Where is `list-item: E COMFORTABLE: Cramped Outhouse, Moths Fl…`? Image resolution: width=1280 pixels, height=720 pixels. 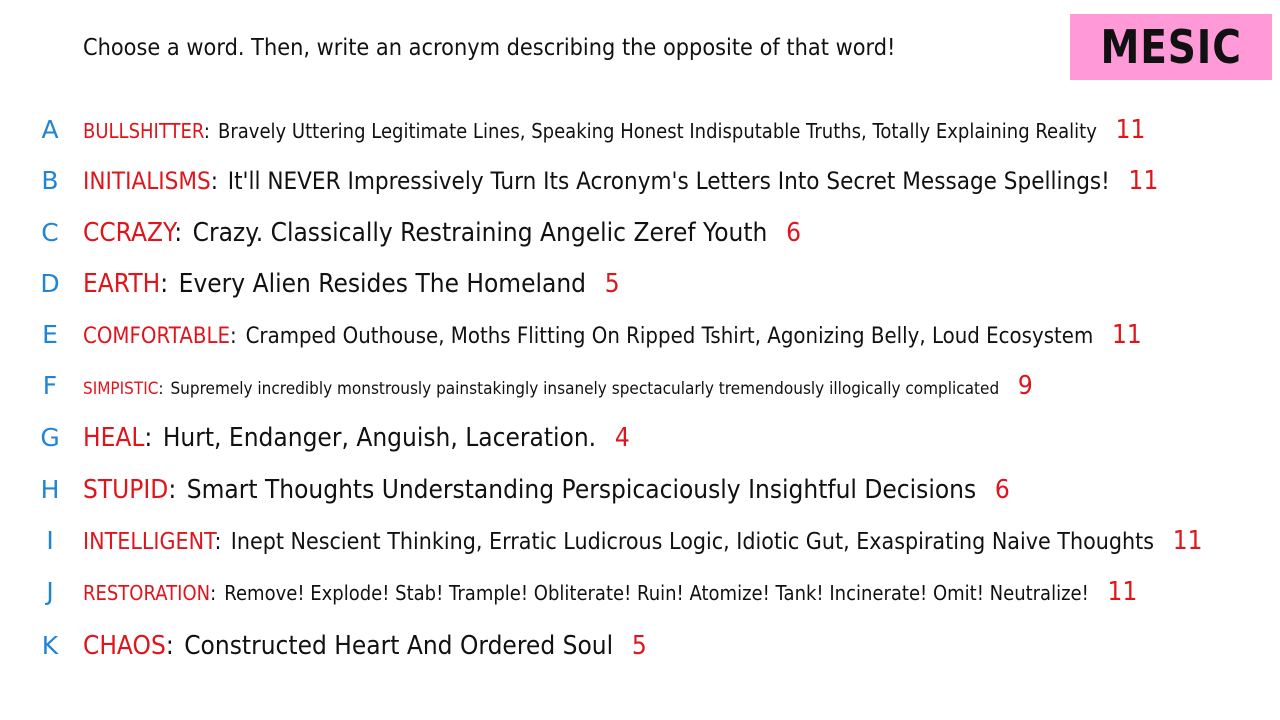
list-item: E COMFORTABLE: Cramped Outhouse, Moths Fl… is located at coordinates (640, 335).